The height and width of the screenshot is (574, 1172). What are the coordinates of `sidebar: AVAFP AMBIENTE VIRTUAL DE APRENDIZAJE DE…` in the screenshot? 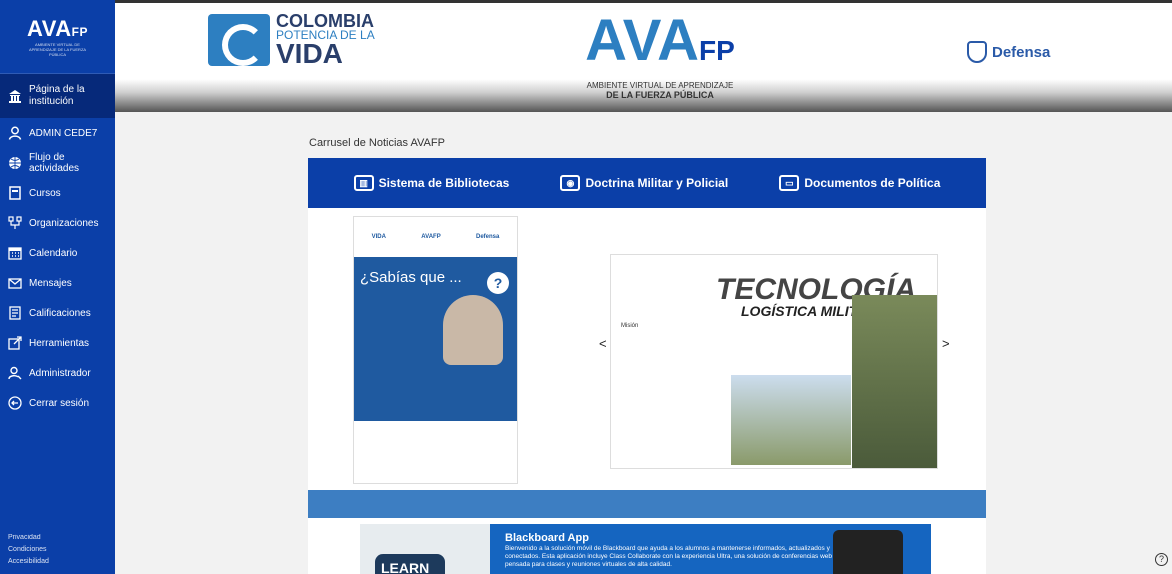 It's located at (57, 287).